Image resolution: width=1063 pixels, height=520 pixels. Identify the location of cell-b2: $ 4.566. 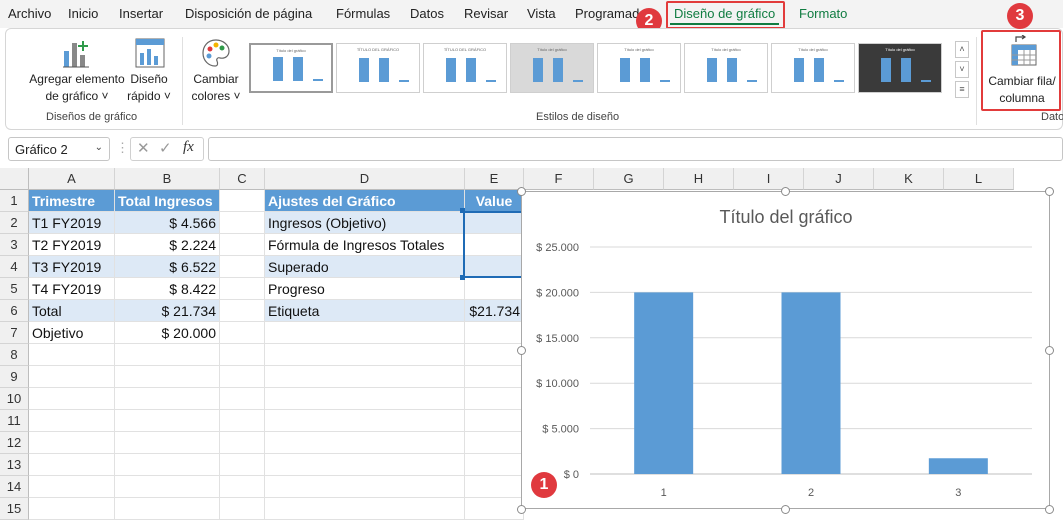
(167, 223).